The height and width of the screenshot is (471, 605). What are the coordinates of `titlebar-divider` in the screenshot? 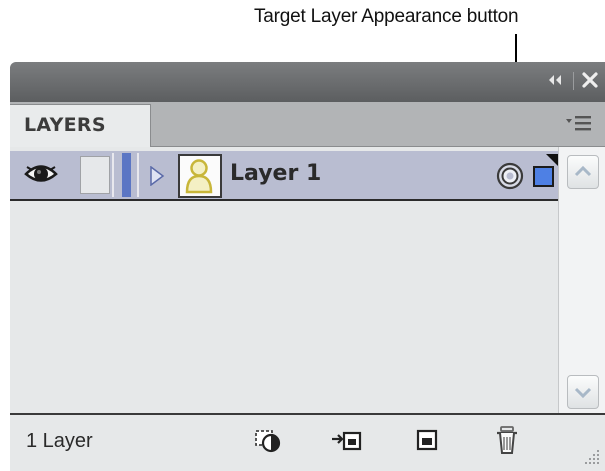 It's located at (573, 81).